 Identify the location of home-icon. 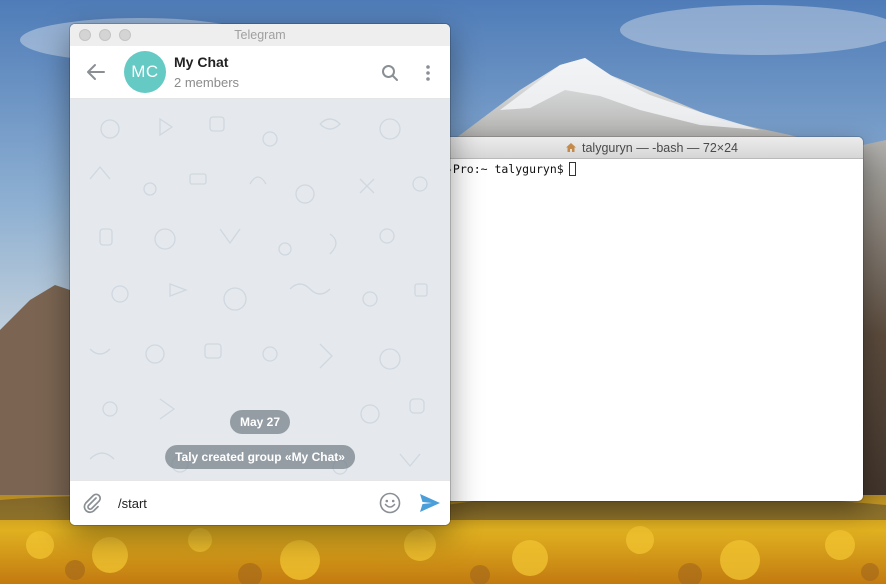
(571, 147).